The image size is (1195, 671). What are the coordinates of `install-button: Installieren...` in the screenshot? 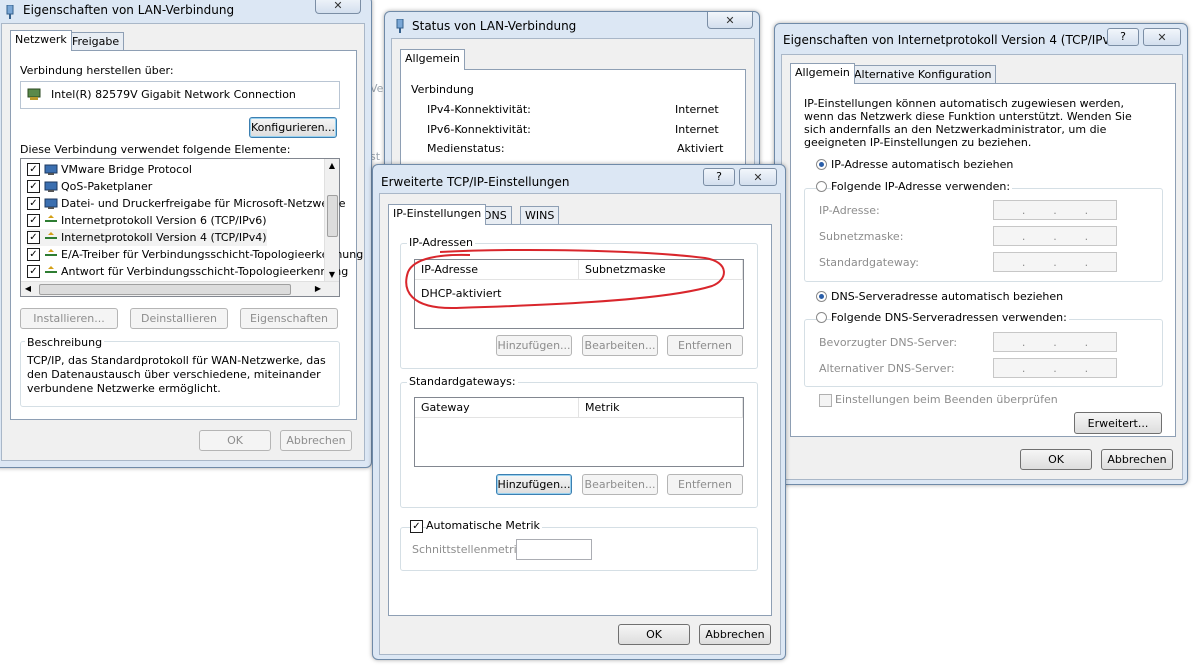 It's located at (69, 318).